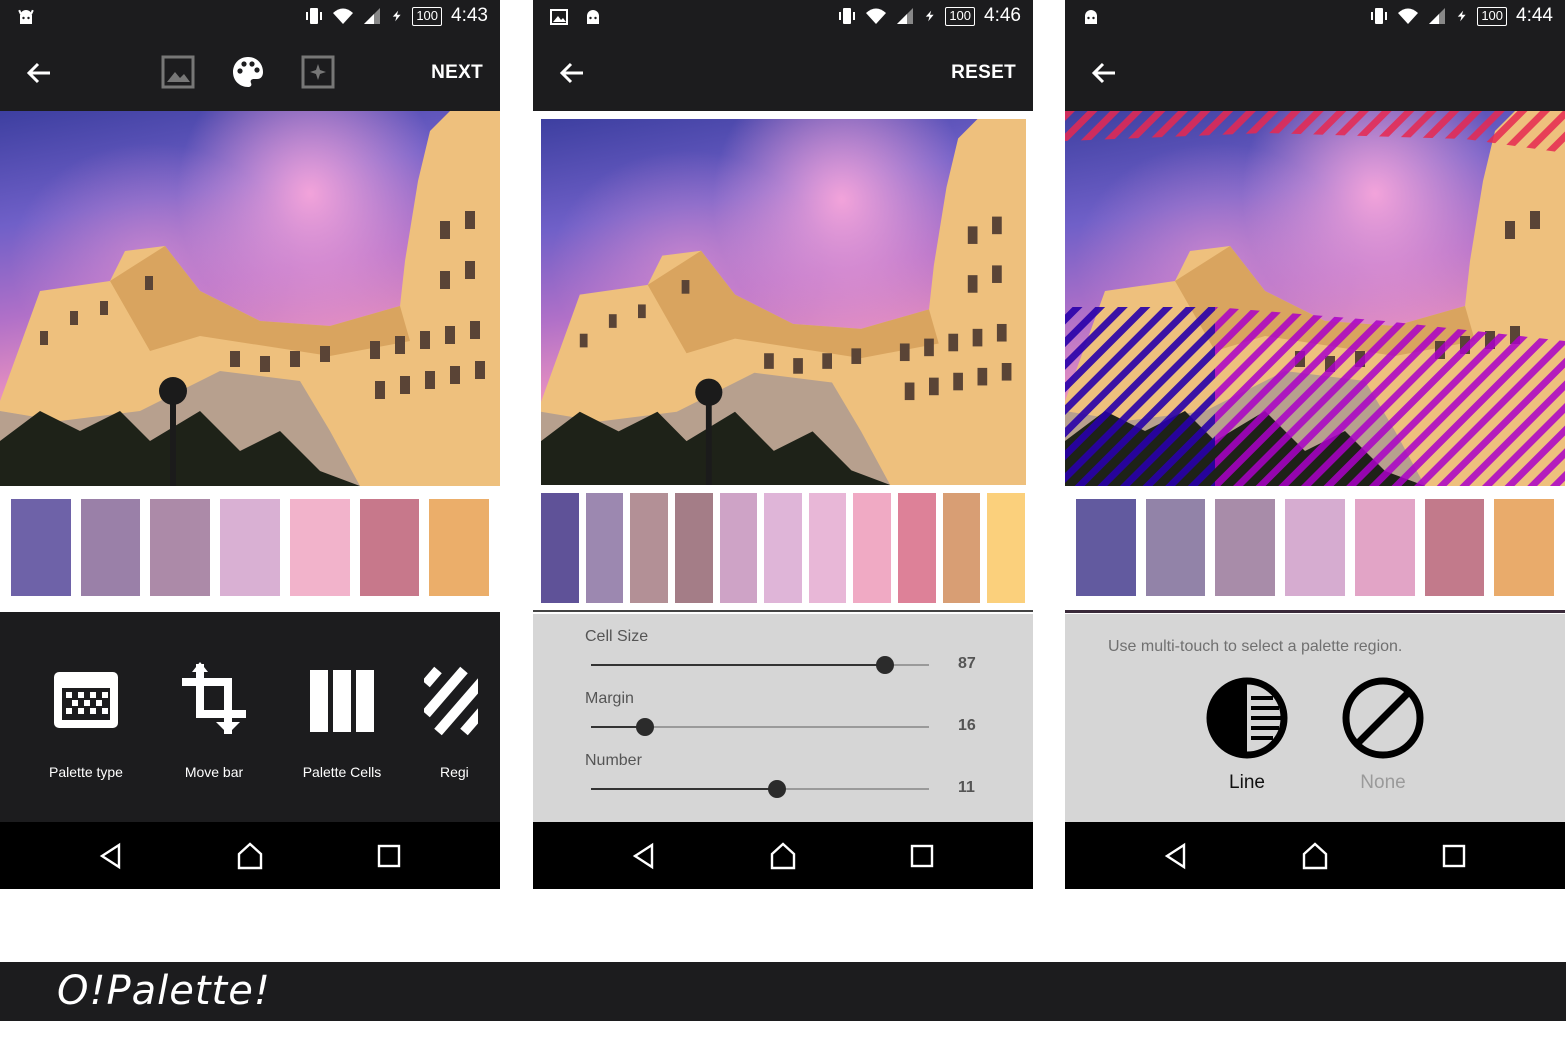  Describe the element at coordinates (1247, 782) in the screenshot. I see `option-label: Line` at that location.